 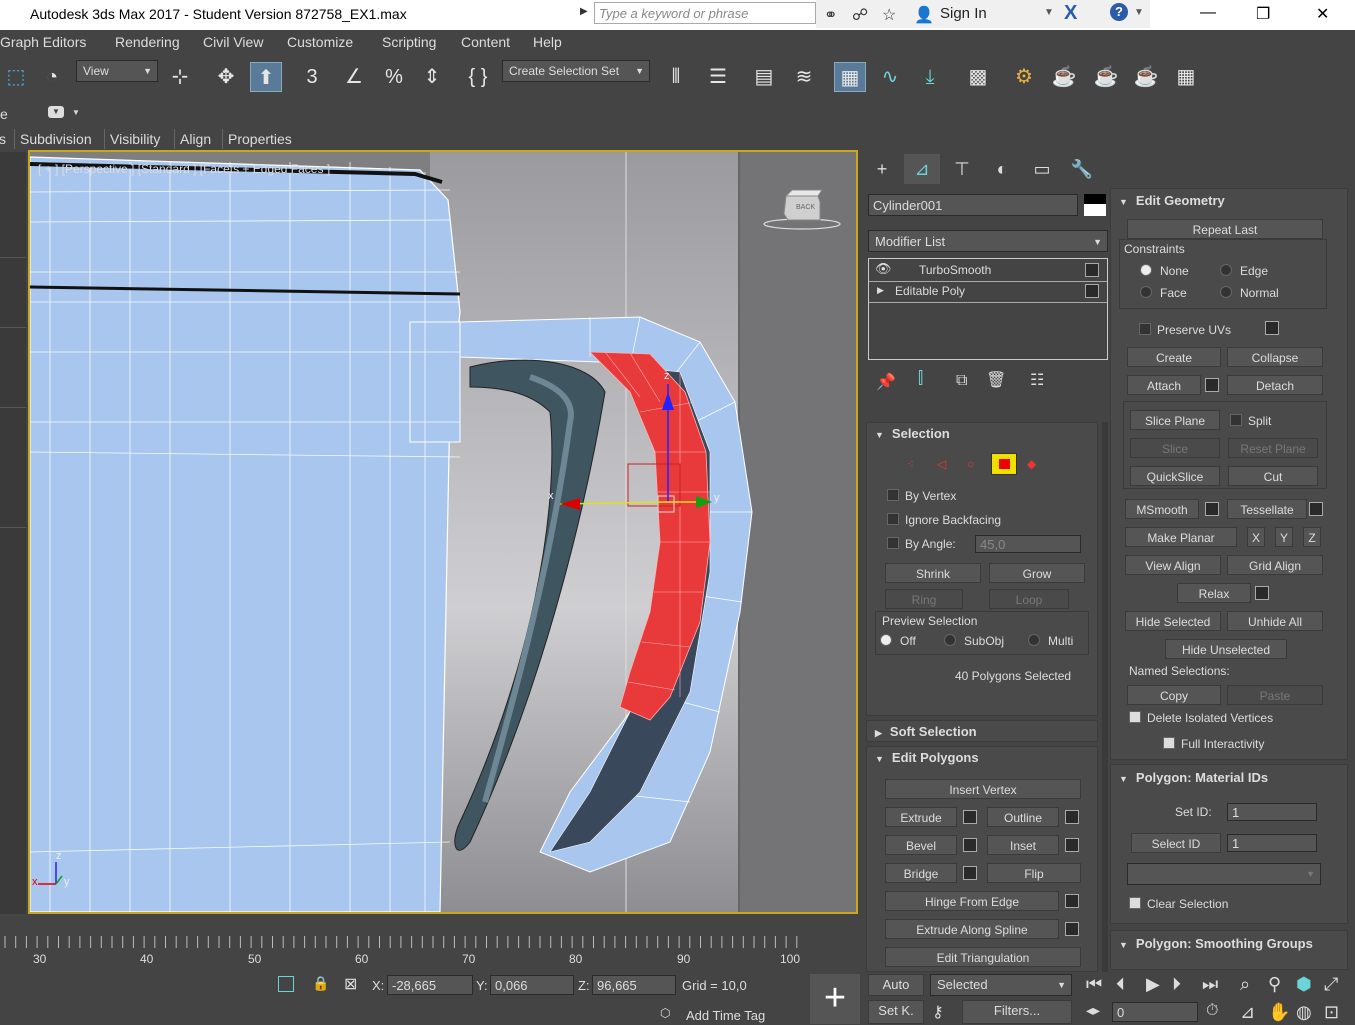 What do you see at coordinates (634, 985) in the screenshot?
I see `z-coord-field: 96,665` at bounding box center [634, 985].